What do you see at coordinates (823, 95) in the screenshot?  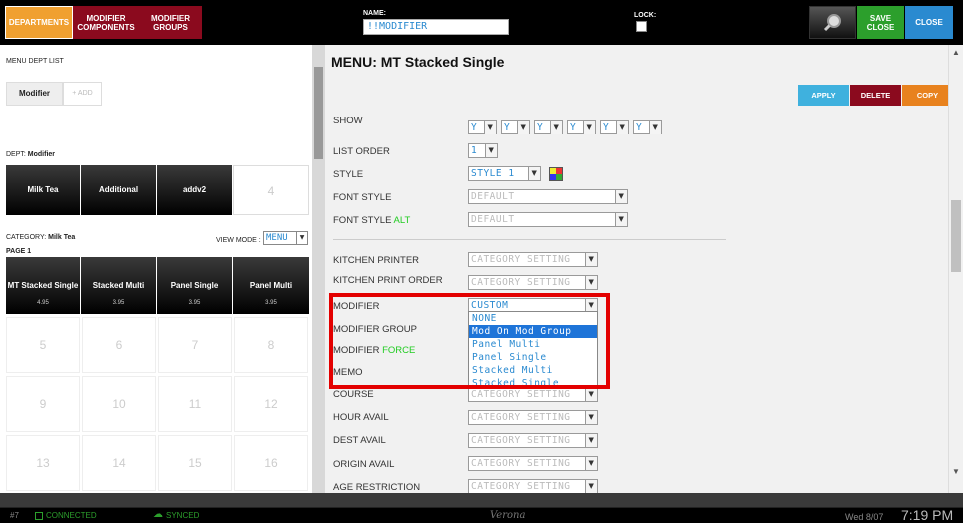 I see `apply-button: APPLY` at bounding box center [823, 95].